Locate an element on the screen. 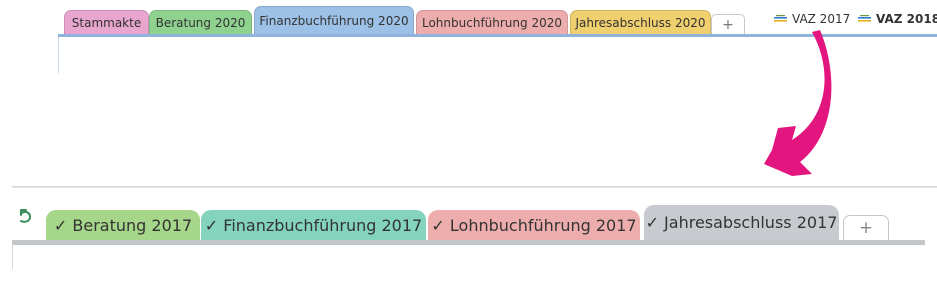 The height and width of the screenshot is (285, 937). tab-beratung-2020: Beratung 2020 is located at coordinates (200, 22).